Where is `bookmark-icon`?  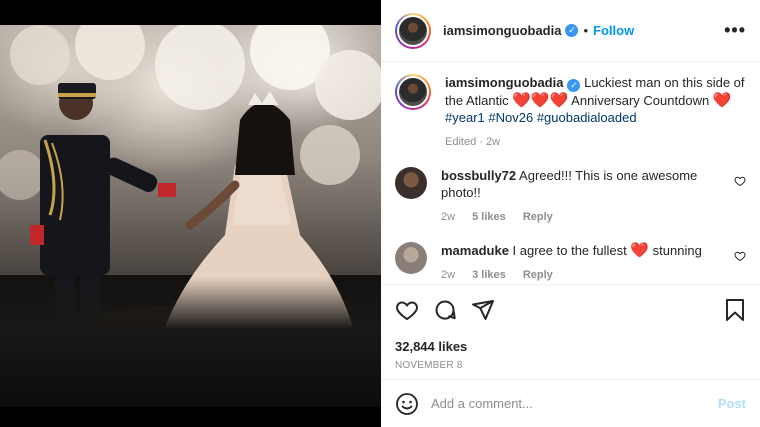
bookmark-icon is located at coordinates (735, 310).